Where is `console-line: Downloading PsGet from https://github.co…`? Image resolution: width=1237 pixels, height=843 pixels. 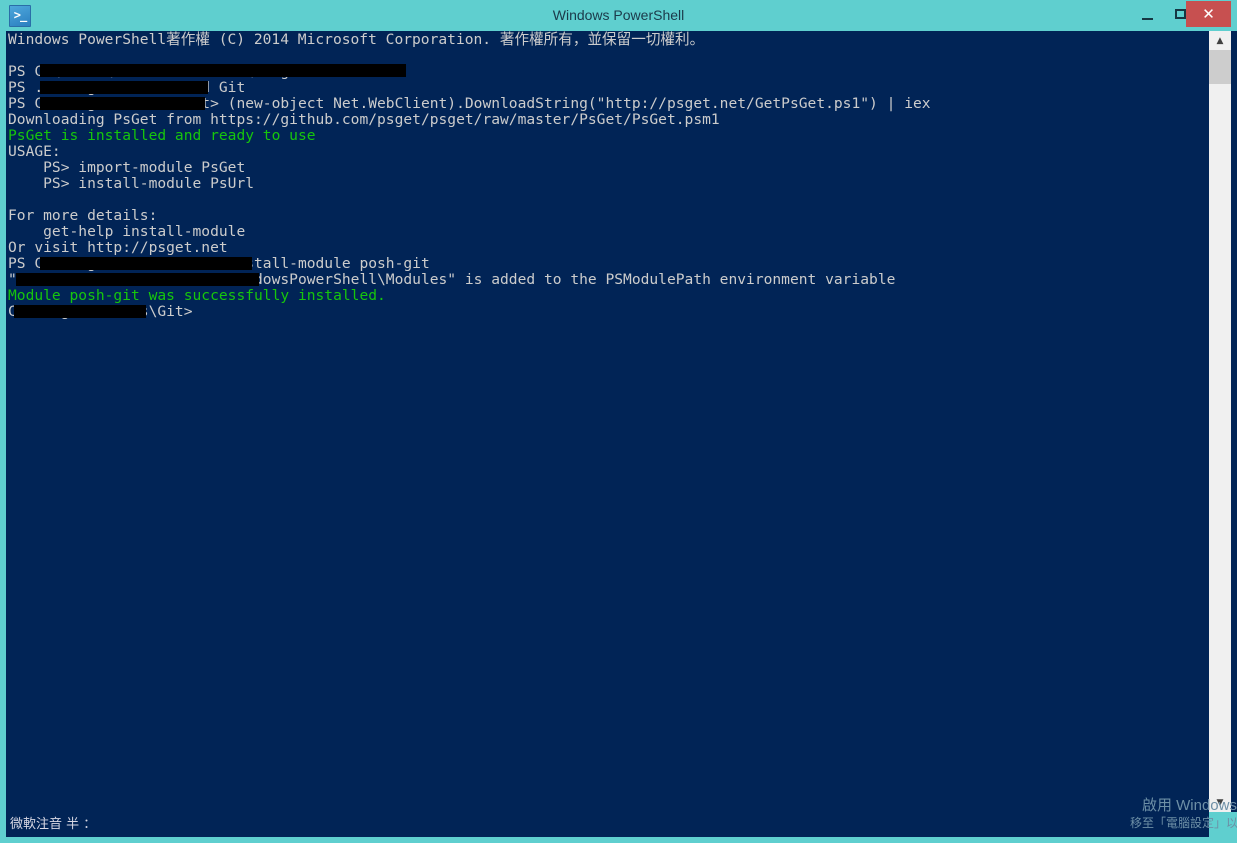
console-line: Downloading PsGet from https://github.co… is located at coordinates (364, 119).